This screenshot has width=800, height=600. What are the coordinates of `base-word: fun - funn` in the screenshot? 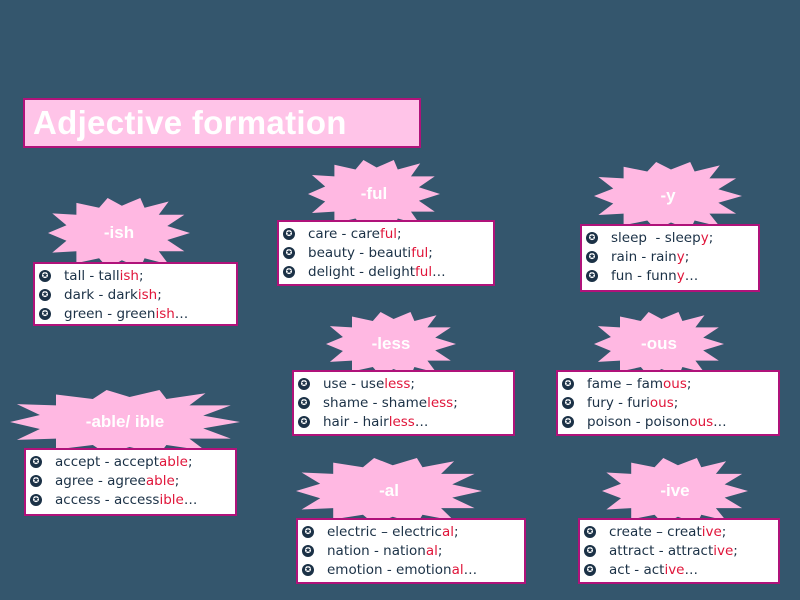 It's located at (644, 275).